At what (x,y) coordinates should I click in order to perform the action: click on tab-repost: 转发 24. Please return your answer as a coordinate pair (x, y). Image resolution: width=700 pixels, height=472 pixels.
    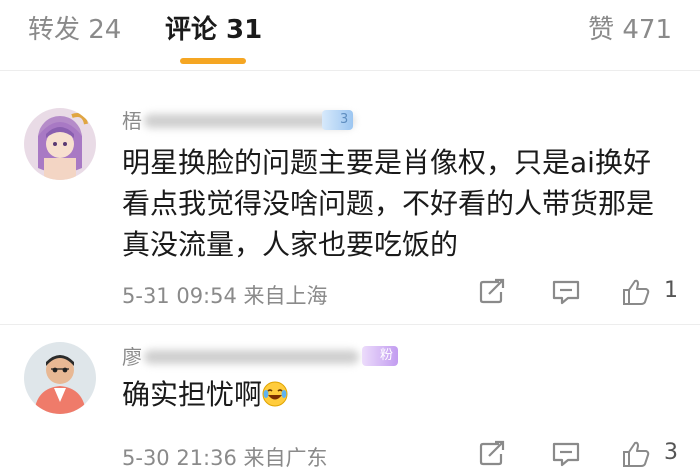
    Looking at the image, I should click on (74, 30).